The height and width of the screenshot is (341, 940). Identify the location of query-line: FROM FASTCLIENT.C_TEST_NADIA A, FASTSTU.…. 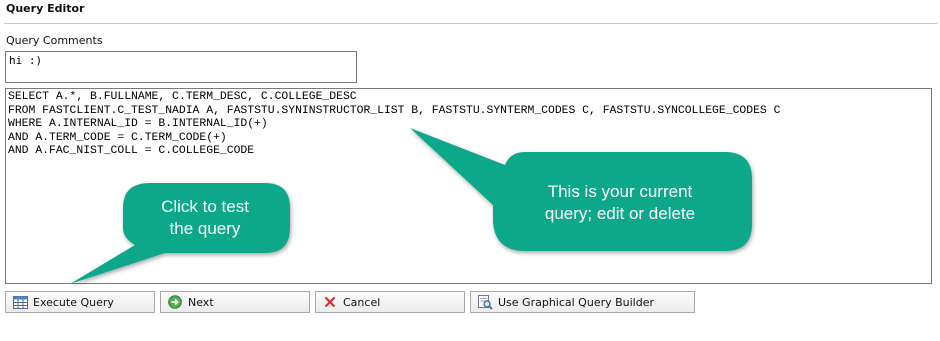
(394, 110).